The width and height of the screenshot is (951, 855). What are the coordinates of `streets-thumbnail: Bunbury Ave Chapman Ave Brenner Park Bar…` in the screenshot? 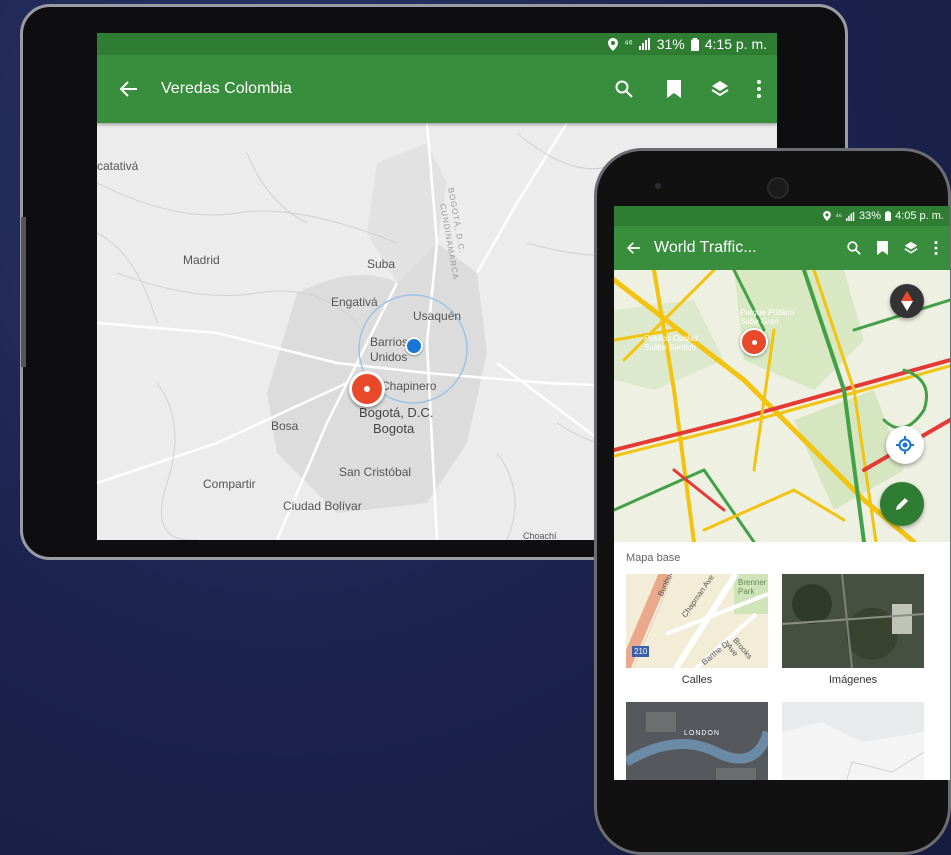 It's located at (697, 621).